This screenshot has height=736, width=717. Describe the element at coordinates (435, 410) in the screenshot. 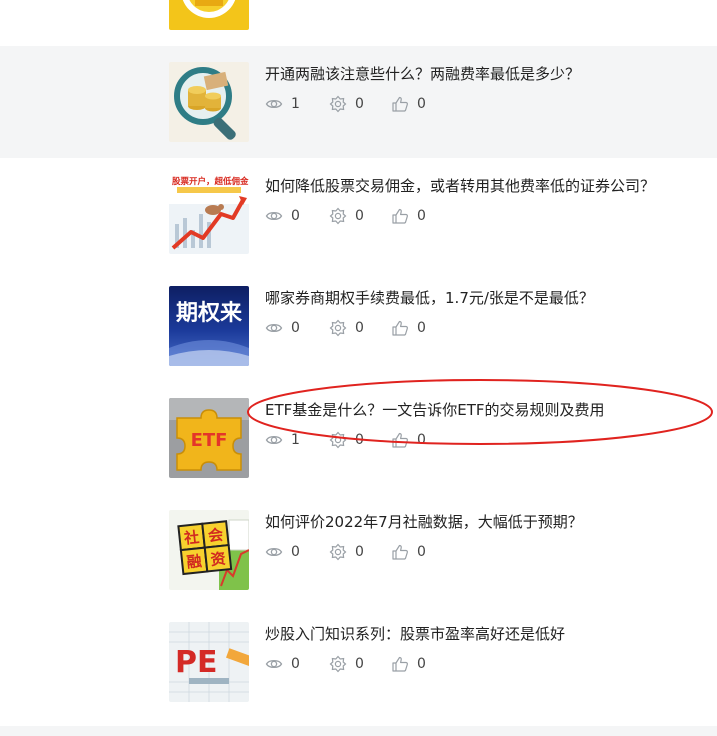

I see `article-title: ETF基金是什么？一文告诉你ETF的交易规则及费用` at that location.